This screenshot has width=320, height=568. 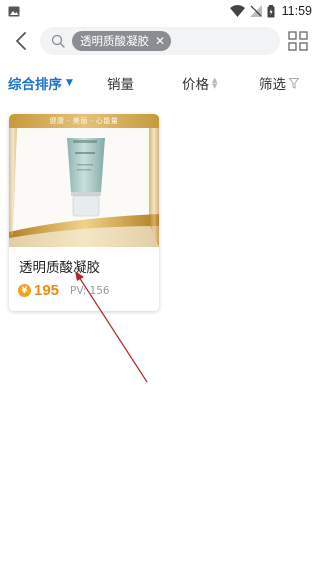 I want to click on currency-icon: ¥, so click(x=24, y=290).